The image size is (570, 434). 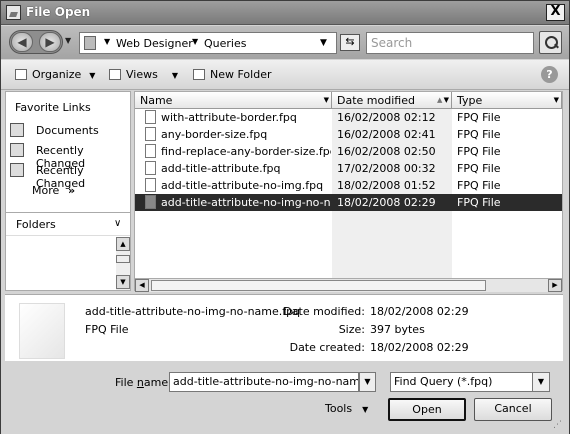 I want to click on favorite-links-heading: Favorite Links, so click(x=53, y=107).